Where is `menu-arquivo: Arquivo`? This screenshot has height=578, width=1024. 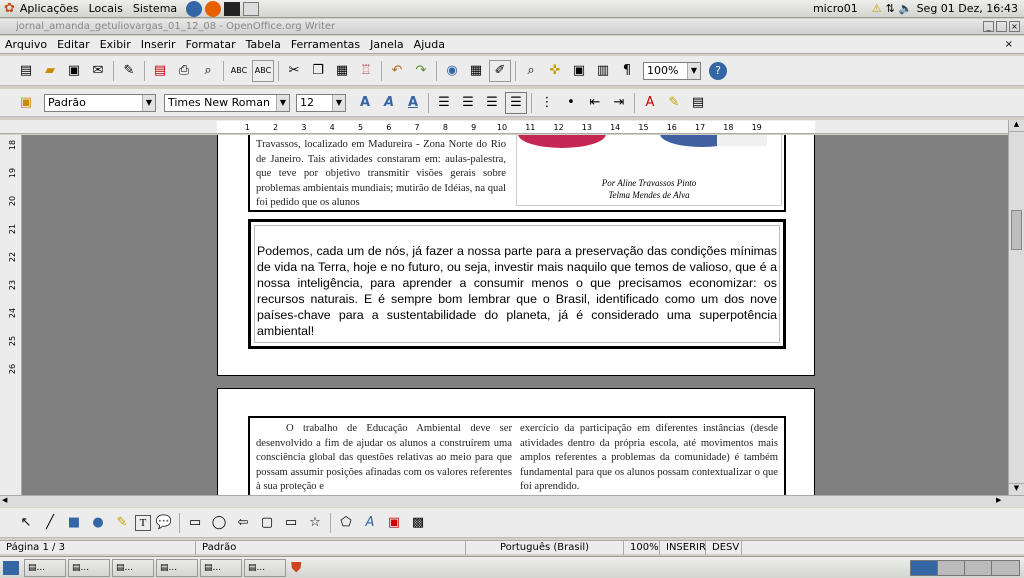
menu-arquivo: Arquivo is located at coordinates (26, 44).